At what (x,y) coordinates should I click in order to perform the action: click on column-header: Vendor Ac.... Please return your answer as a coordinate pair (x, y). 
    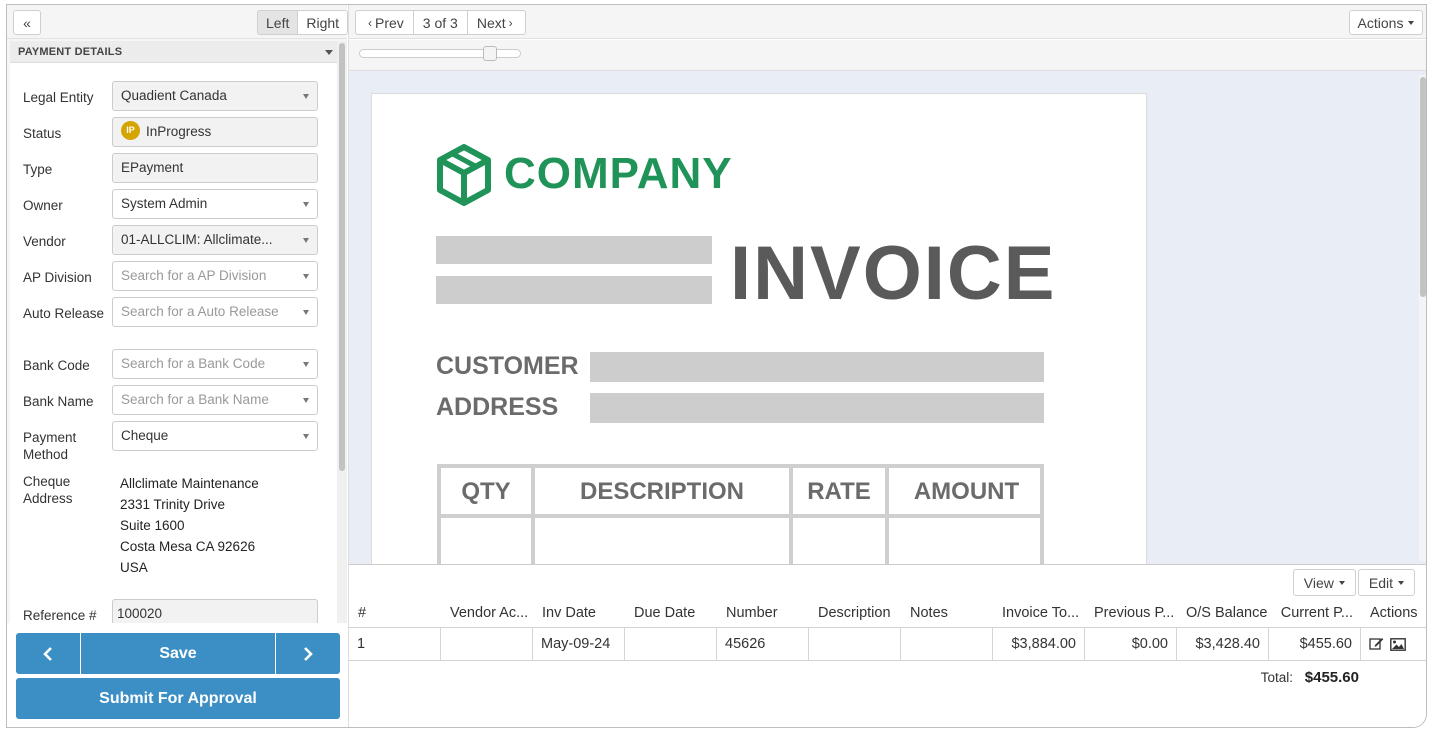
    Looking at the image, I should click on (487, 613).